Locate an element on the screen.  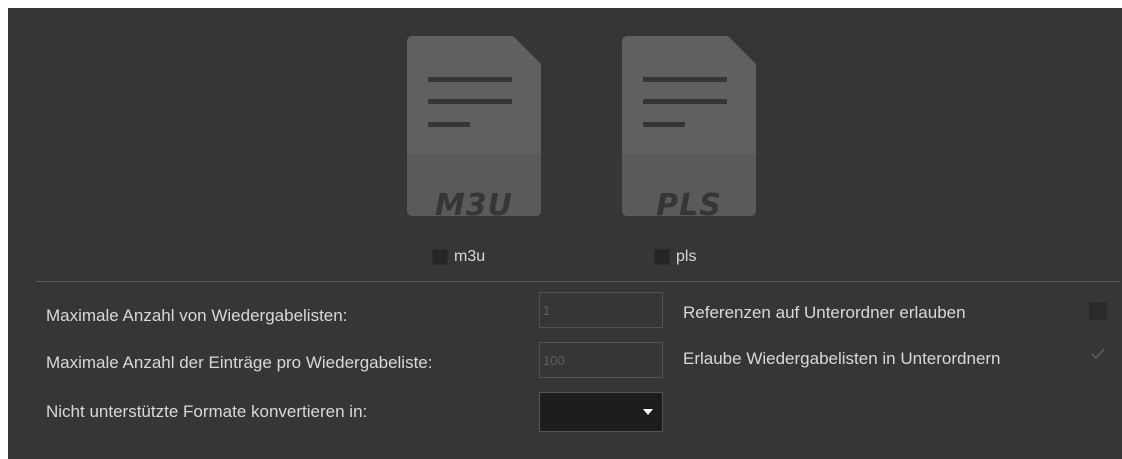
pls-icon-text: PLS is located at coordinates (689, 205).